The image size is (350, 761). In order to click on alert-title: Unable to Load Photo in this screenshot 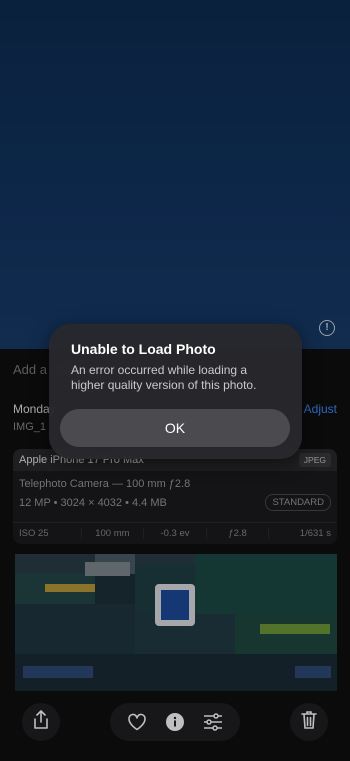, I will do `click(143, 349)`.